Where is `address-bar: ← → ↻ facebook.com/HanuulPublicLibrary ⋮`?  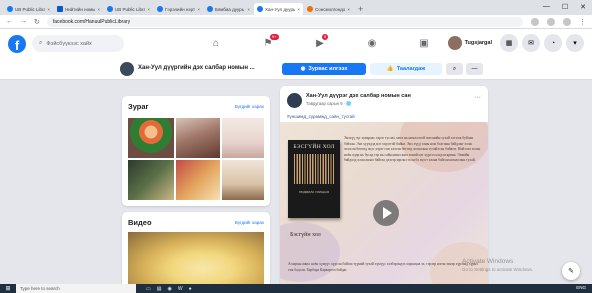
address-bar: ← → ↻ facebook.com/HanuulPublicLibrary ⋮ is located at coordinates (296, 22).